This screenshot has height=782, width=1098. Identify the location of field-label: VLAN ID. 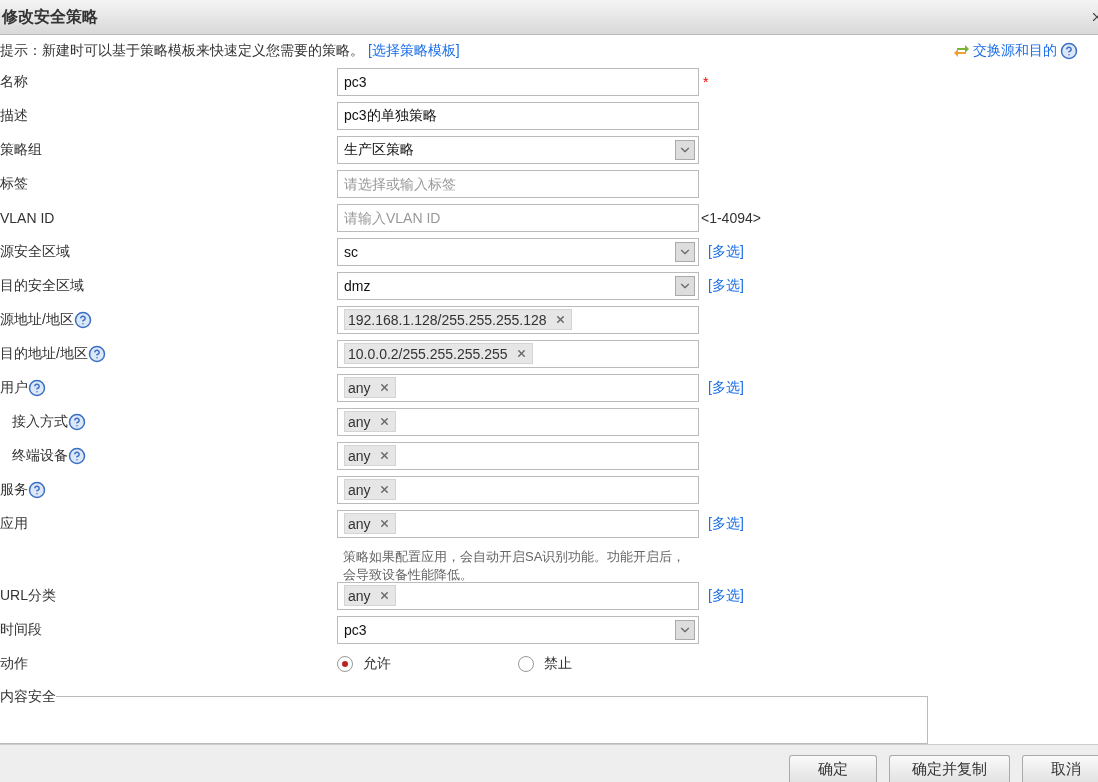
(27, 217).